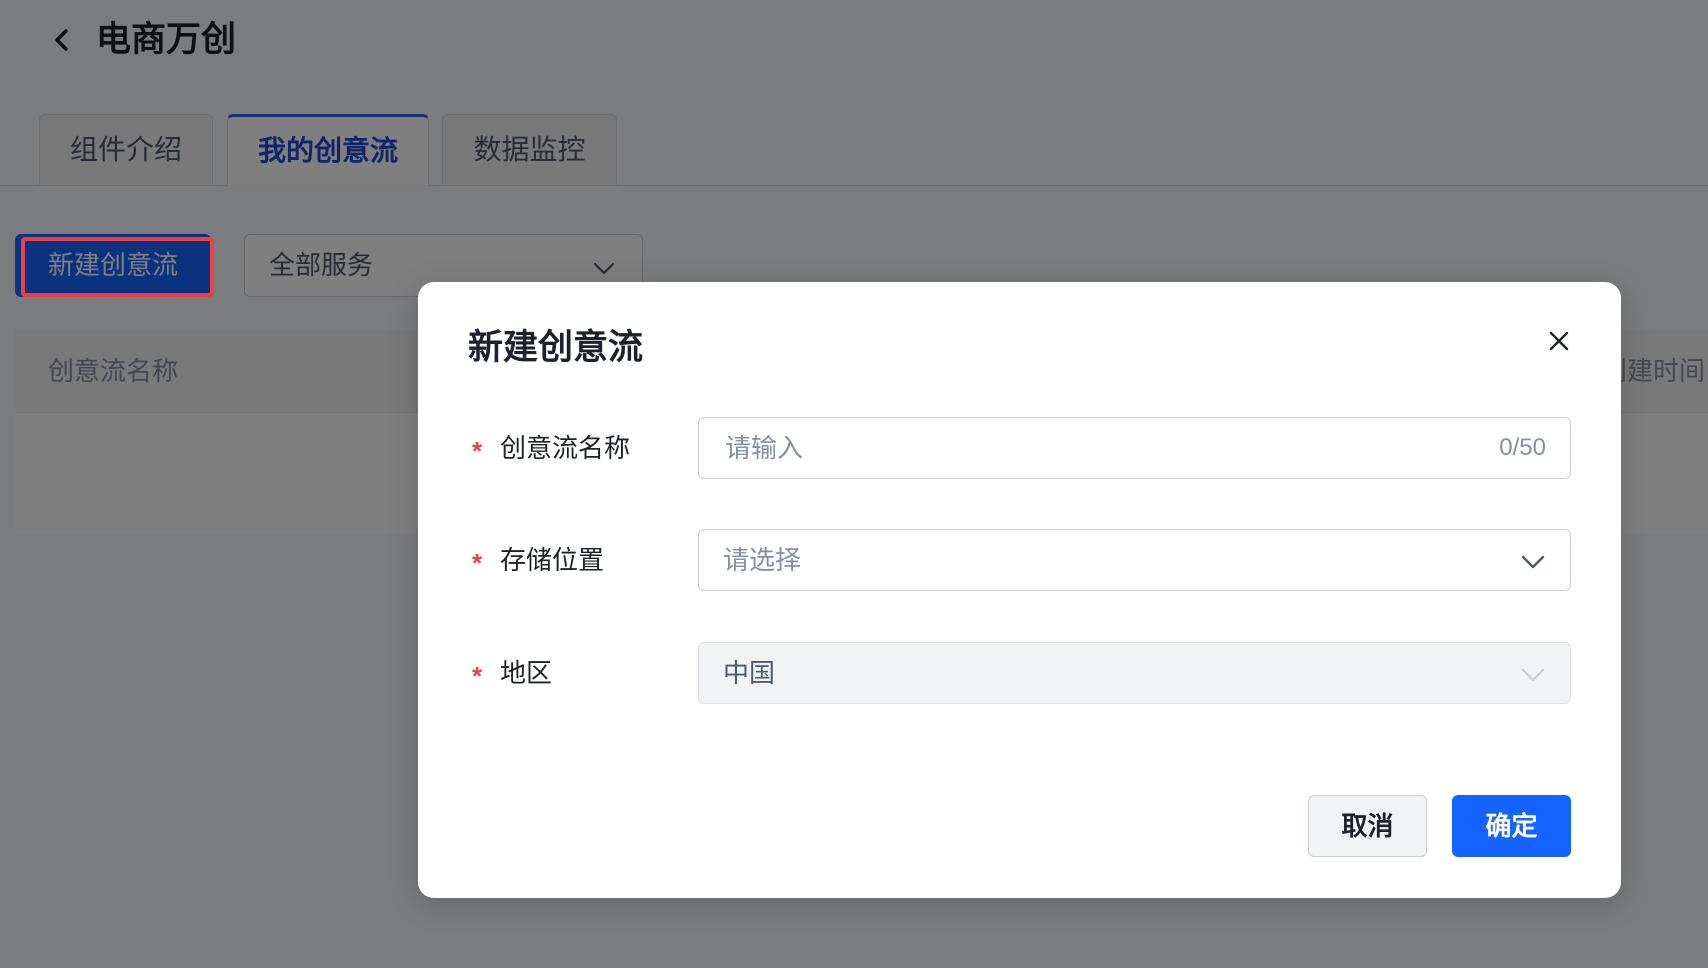  Describe the element at coordinates (1367, 826) in the screenshot. I see `cancel-button: 取消` at that location.